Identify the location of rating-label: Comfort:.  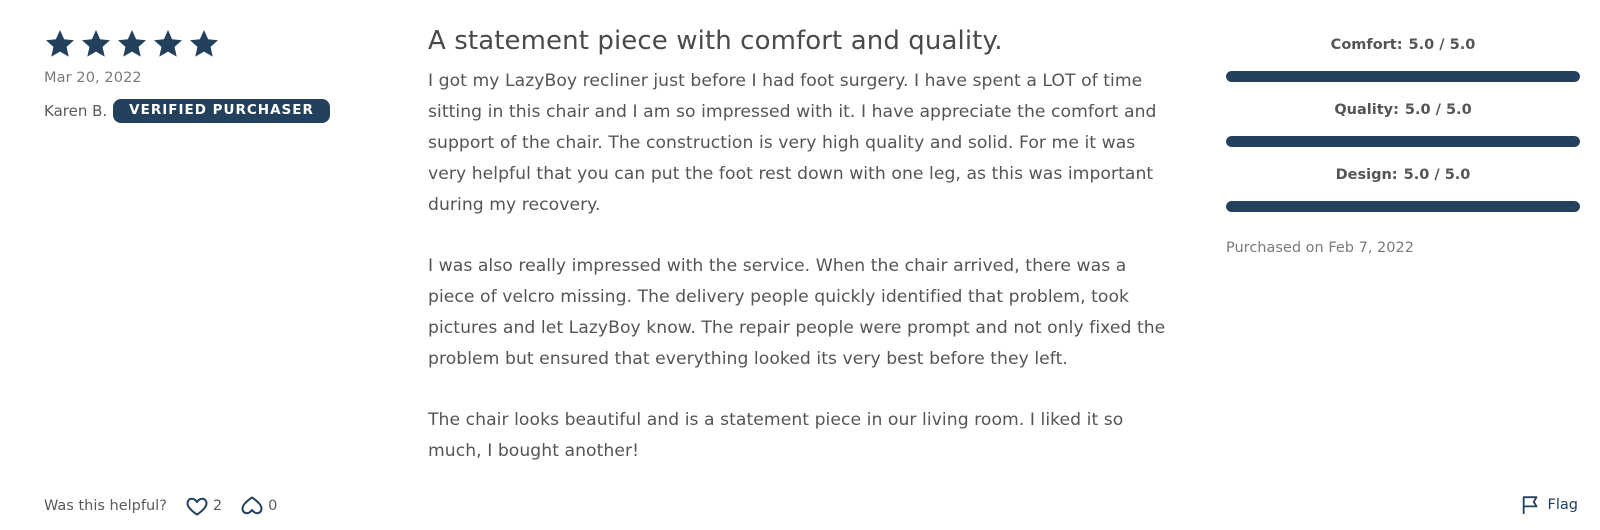
(1366, 45).